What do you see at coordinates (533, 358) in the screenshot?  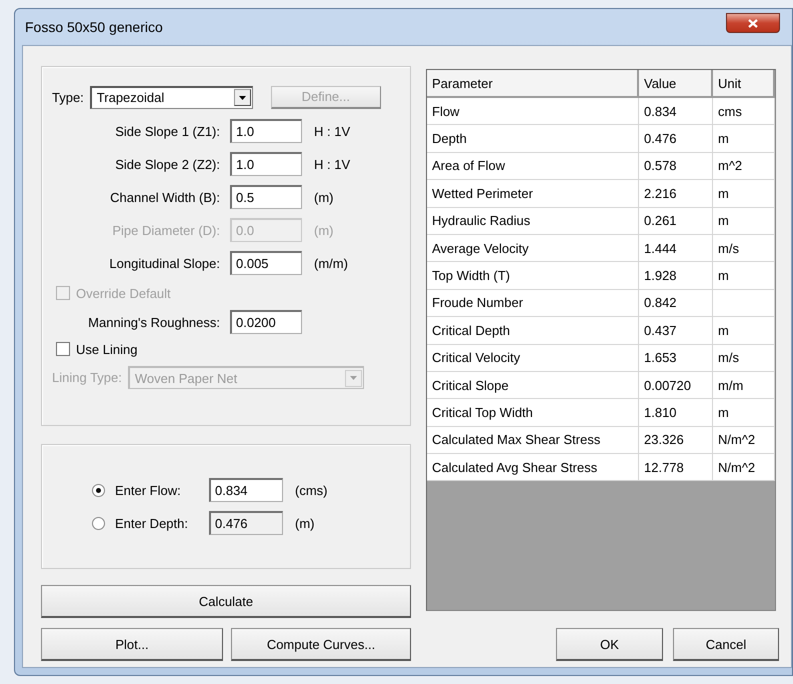 I see `table-cell: Critical Velocity` at bounding box center [533, 358].